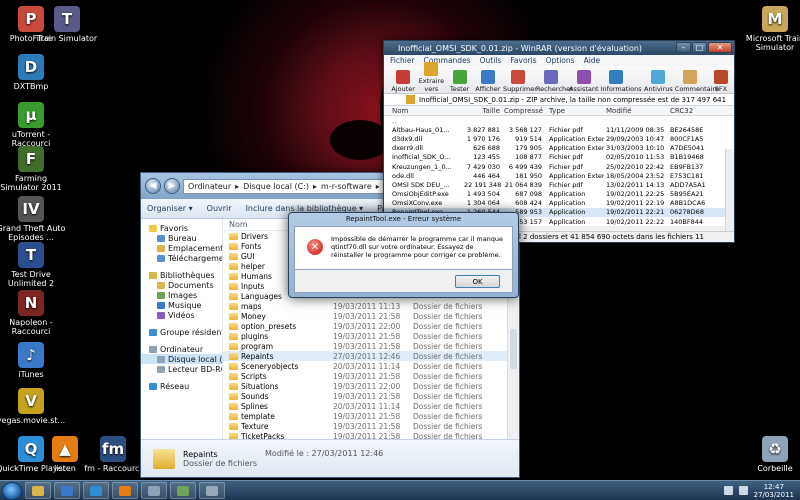 The height and width of the screenshot is (500, 800). I want to click on nav-item: Favoris, so click(181, 228).